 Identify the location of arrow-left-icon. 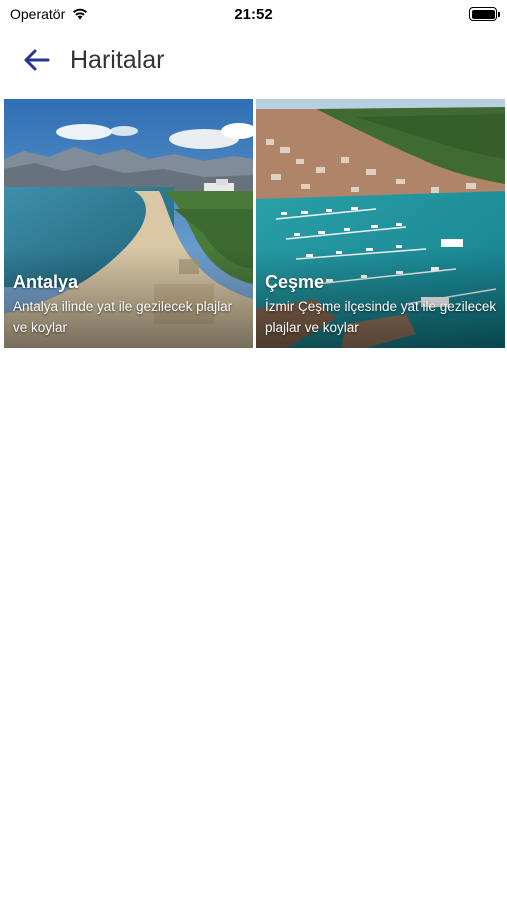
(37, 60).